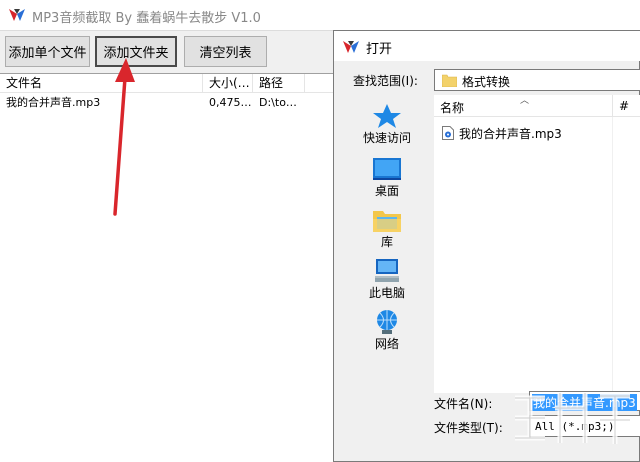 Image resolution: width=640 pixels, height=462 pixels. Describe the element at coordinates (279, 83) in the screenshot. I see `column-header-path: 路径` at that location.